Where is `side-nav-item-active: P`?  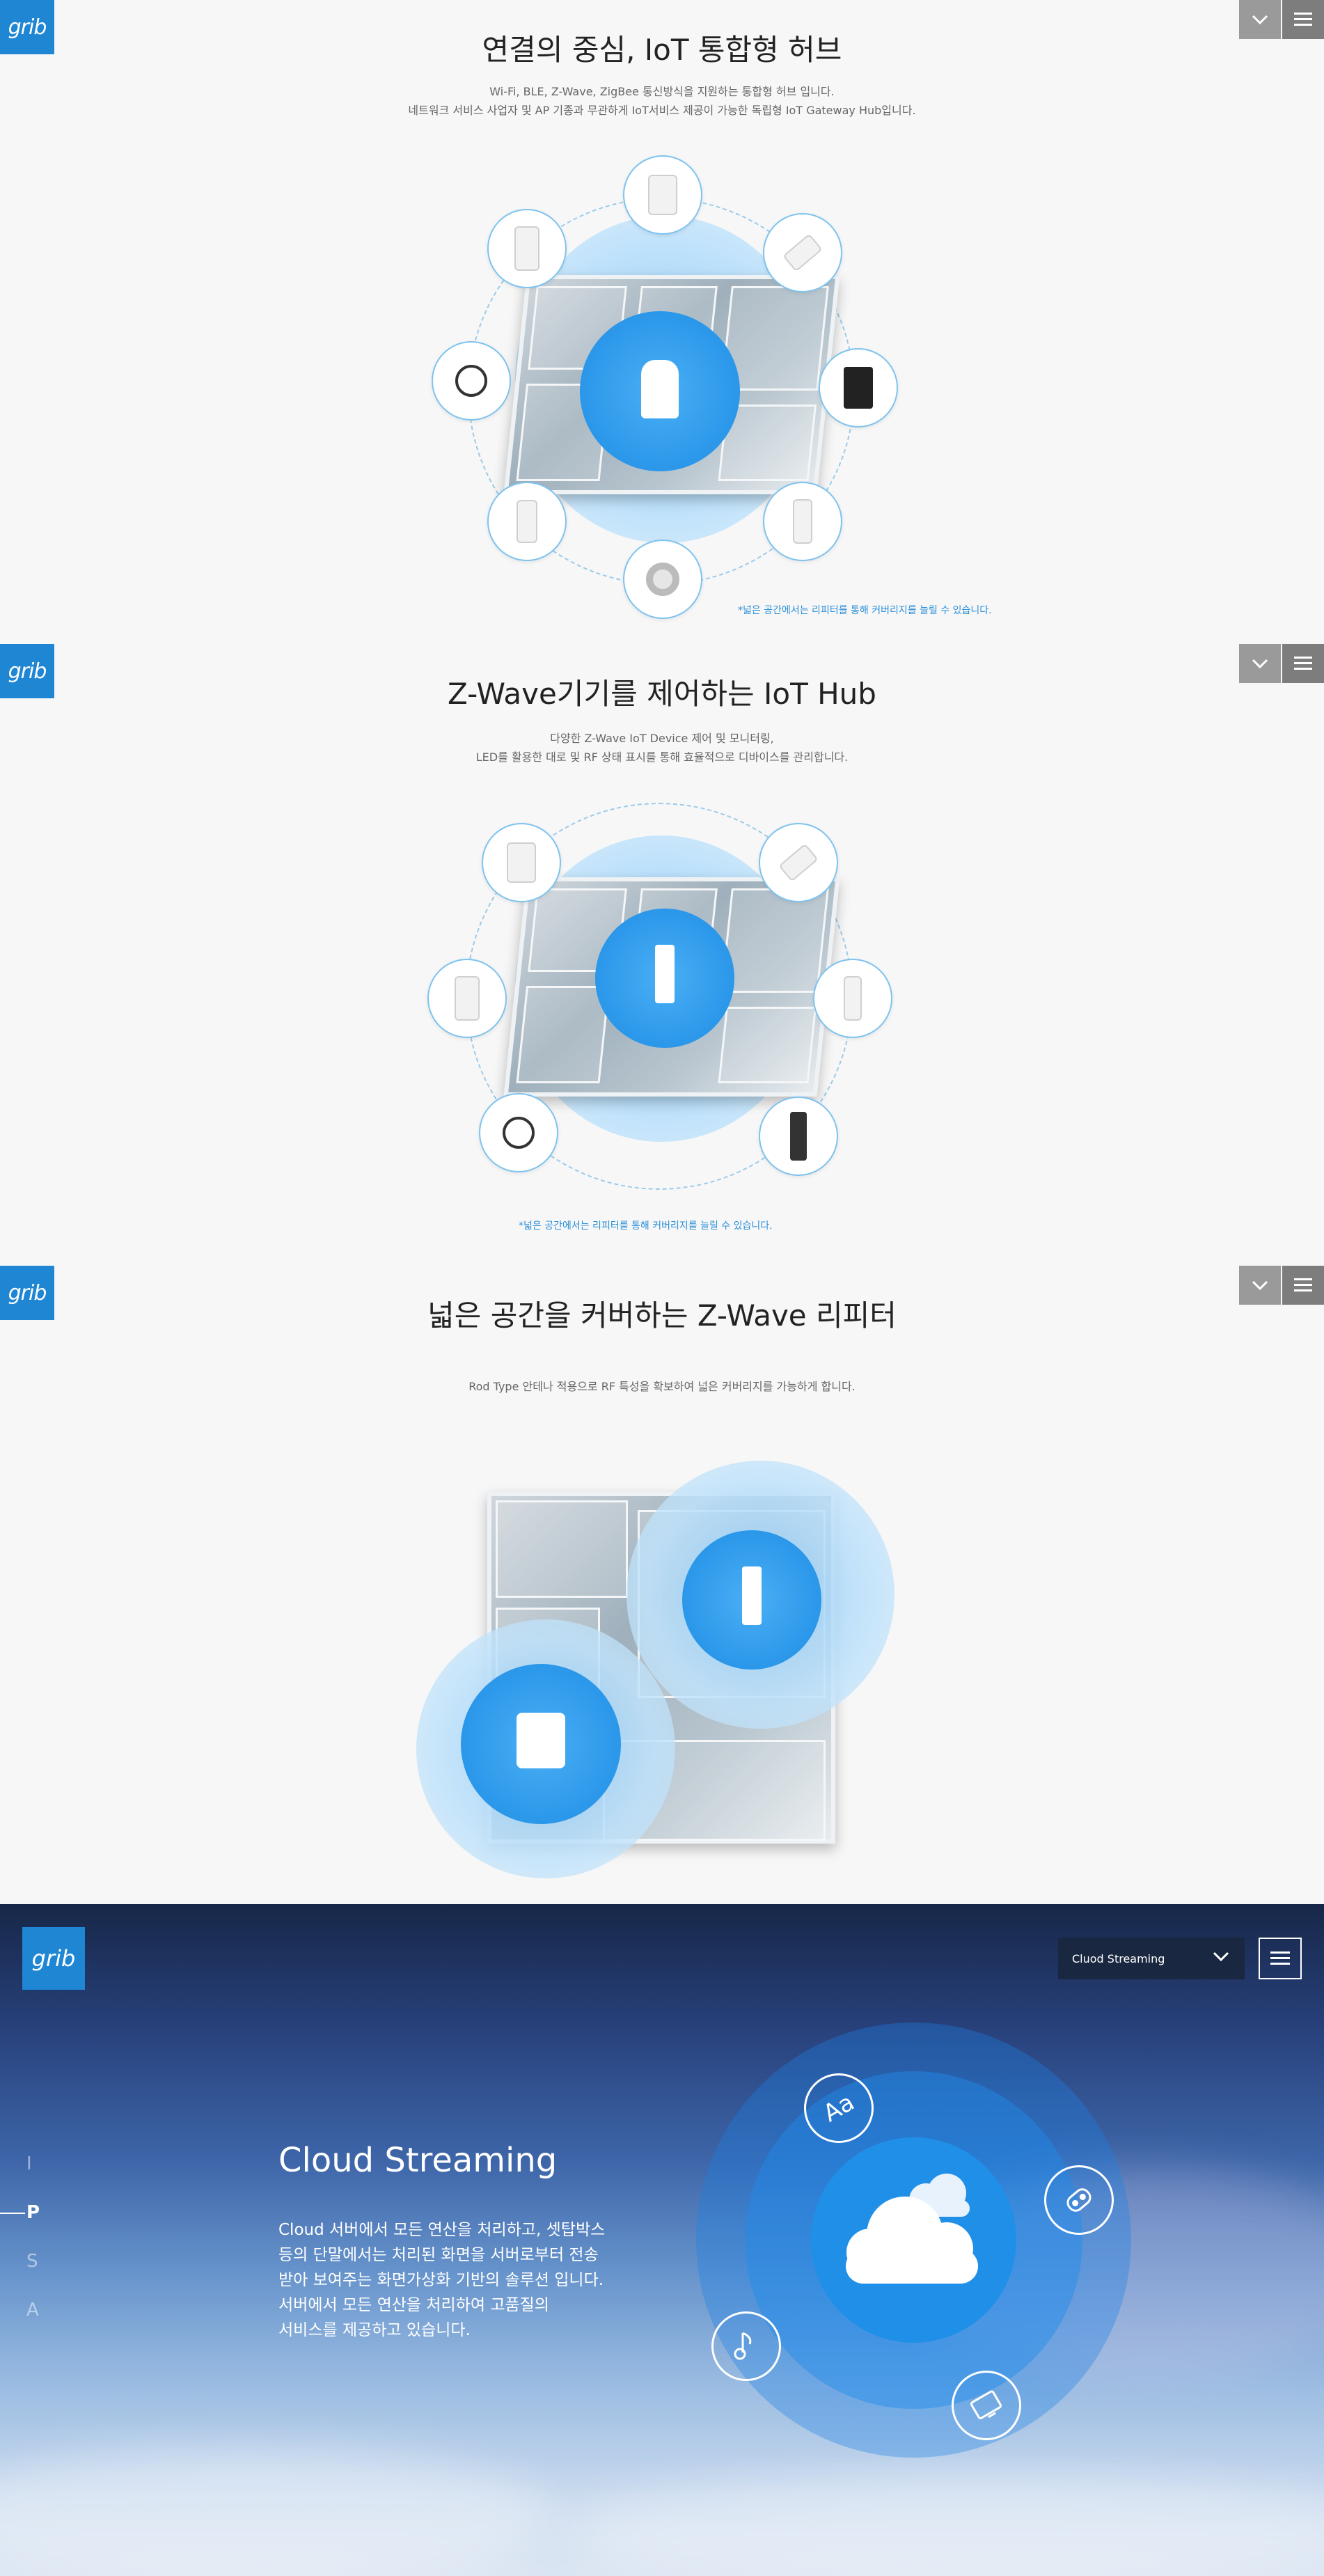
side-nav-item-active: P is located at coordinates (20, 2226).